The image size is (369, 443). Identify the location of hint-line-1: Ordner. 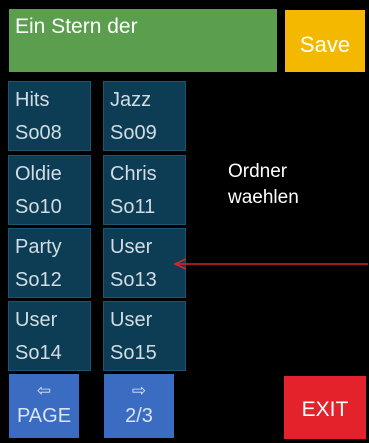
(258, 171).